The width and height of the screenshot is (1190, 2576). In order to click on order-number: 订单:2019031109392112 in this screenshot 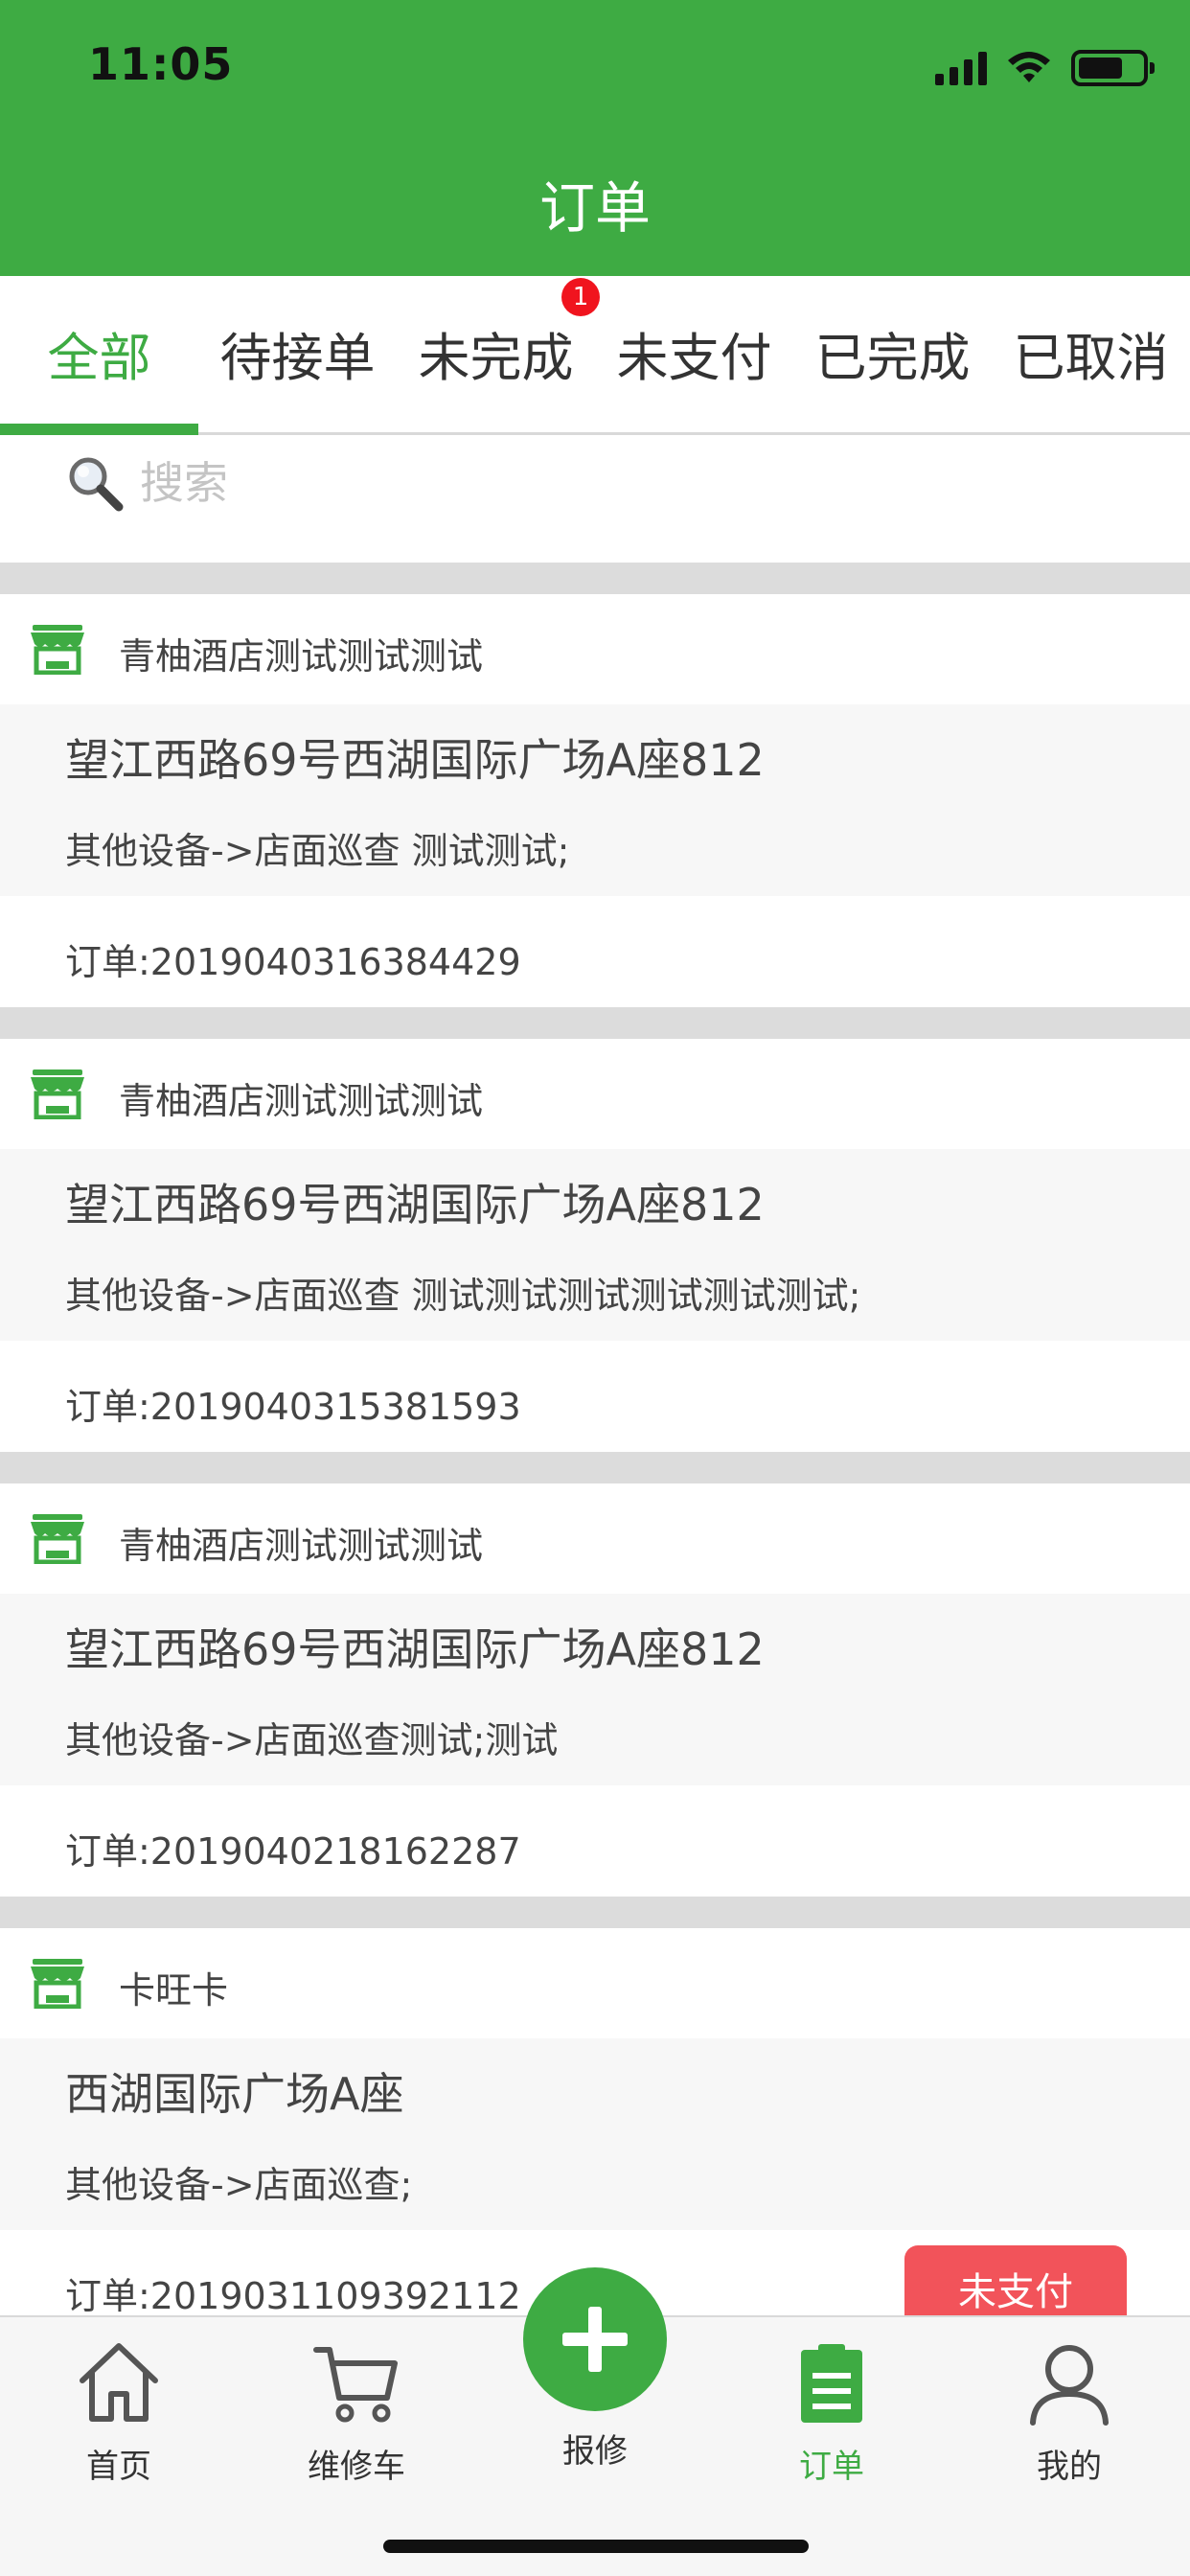, I will do `click(293, 2296)`.